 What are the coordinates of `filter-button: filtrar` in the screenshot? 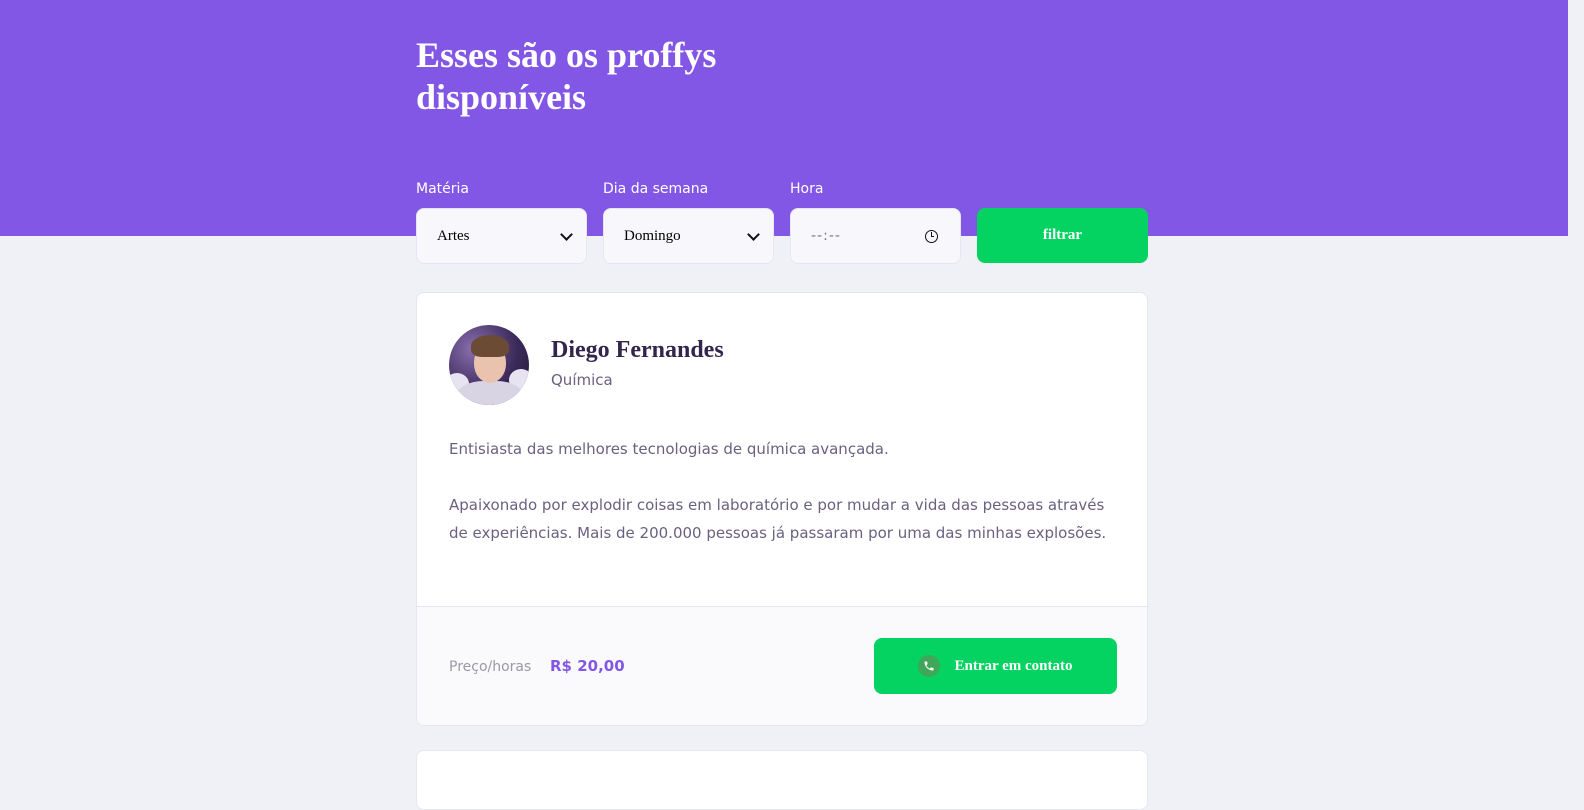 It's located at (1062, 235).